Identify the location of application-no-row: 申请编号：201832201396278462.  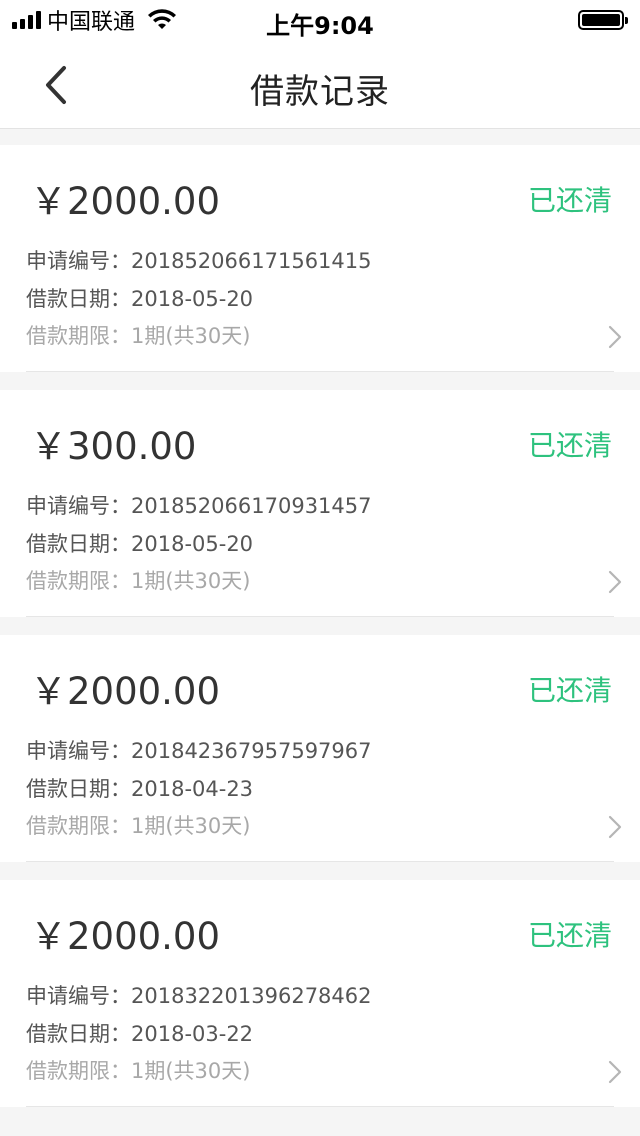
(199, 995).